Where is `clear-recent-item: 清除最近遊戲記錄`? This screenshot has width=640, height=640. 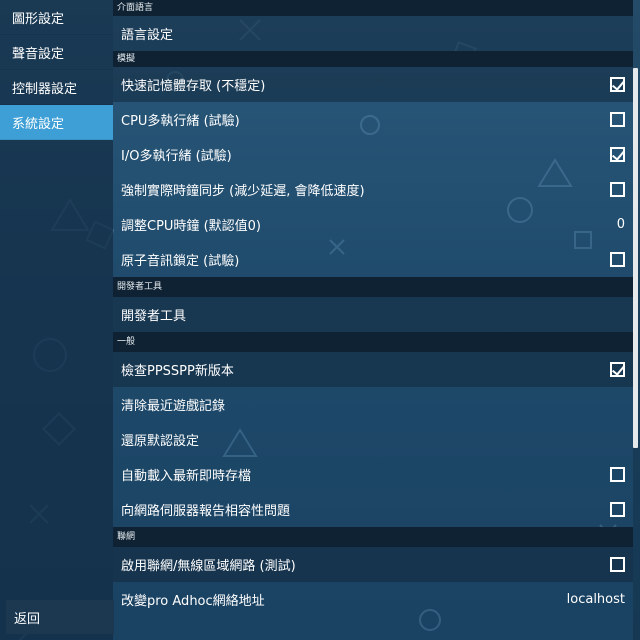
clear-recent-item: 清除最近遊戲記錄 is located at coordinates (373, 404).